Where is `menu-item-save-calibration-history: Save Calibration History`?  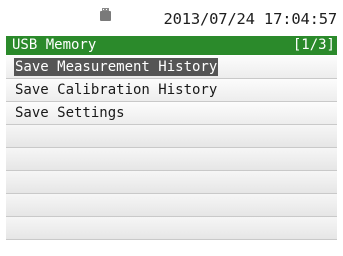 menu-item-save-calibration-history: Save Calibration History is located at coordinates (171, 90).